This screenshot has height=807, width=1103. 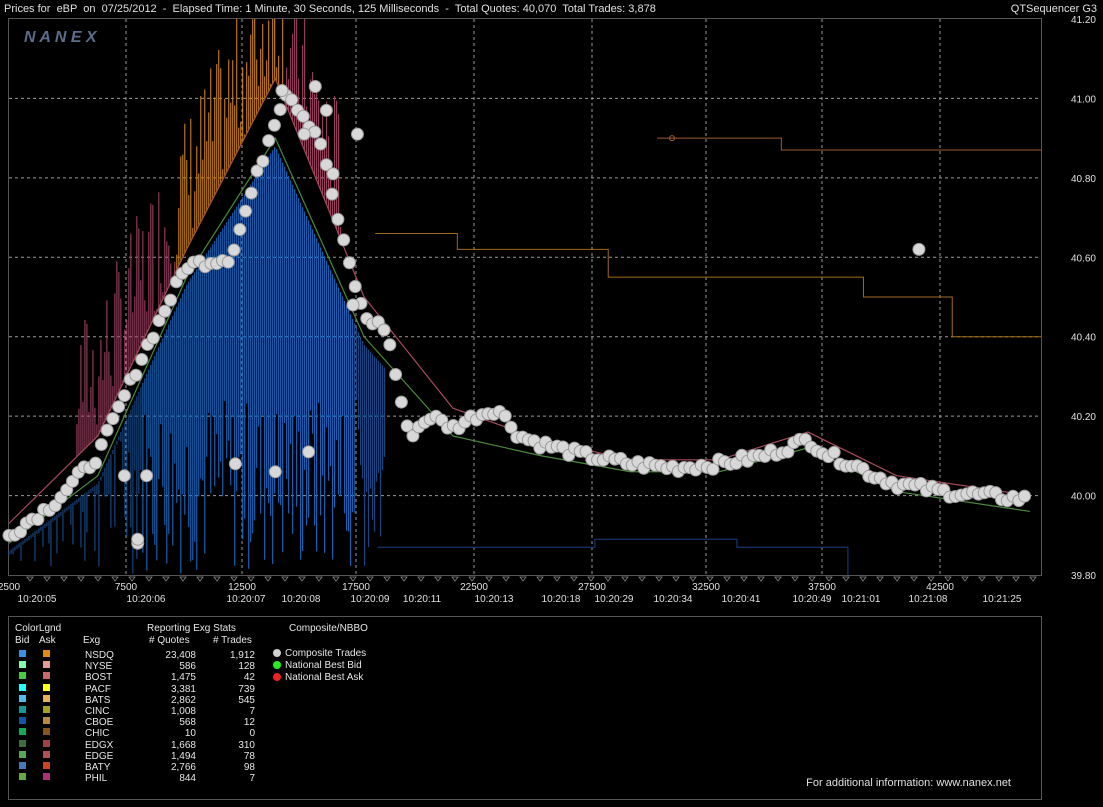 What do you see at coordinates (1083, 20) in the screenshot?
I see `y-tick-label: 41.20` at bounding box center [1083, 20].